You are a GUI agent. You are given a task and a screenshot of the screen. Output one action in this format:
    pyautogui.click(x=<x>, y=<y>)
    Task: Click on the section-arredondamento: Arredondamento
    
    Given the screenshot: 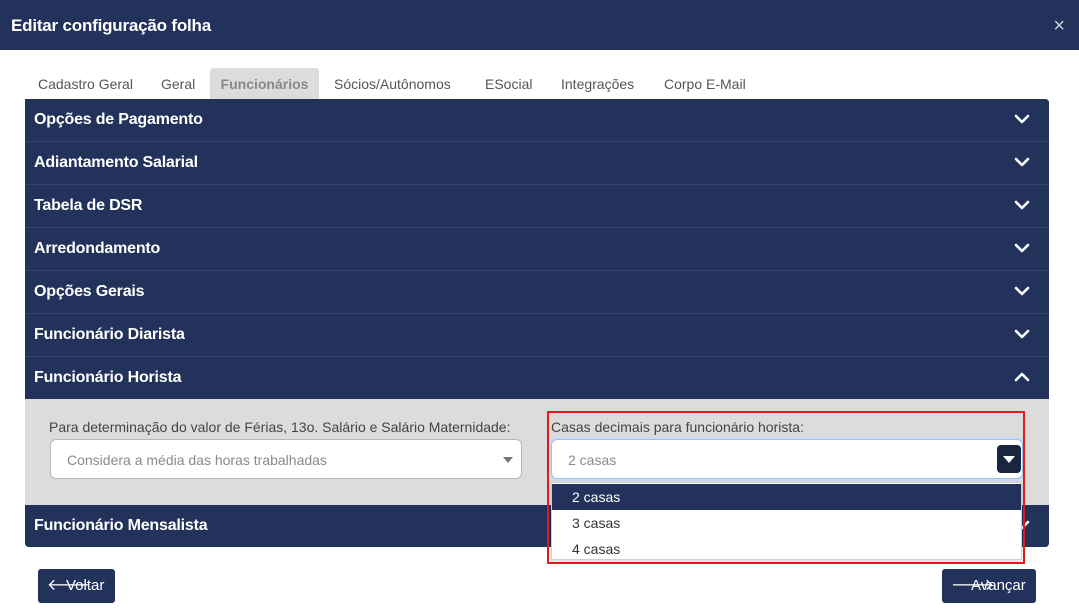 What is the action you would take?
    pyautogui.click(x=537, y=249)
    